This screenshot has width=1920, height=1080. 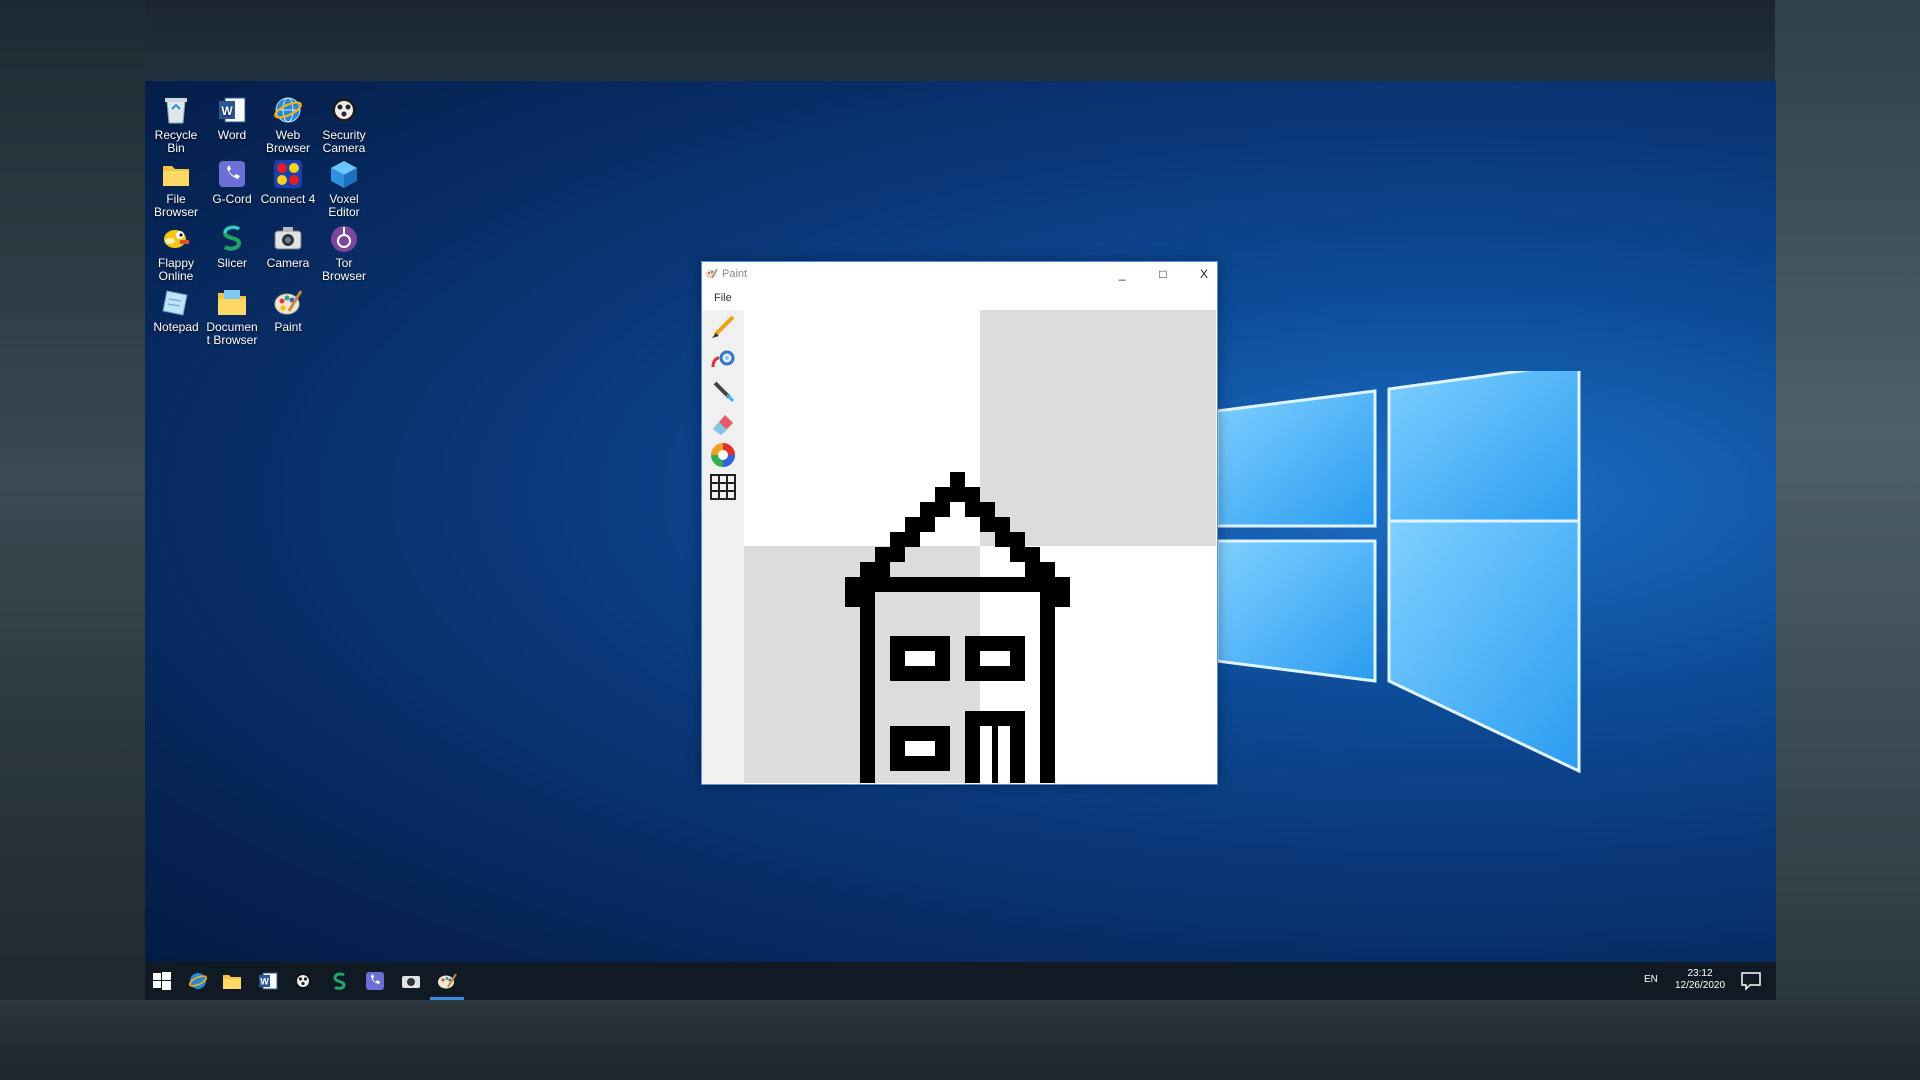 I want to click on taskbar-web-browser, so click(x=198, y=981).